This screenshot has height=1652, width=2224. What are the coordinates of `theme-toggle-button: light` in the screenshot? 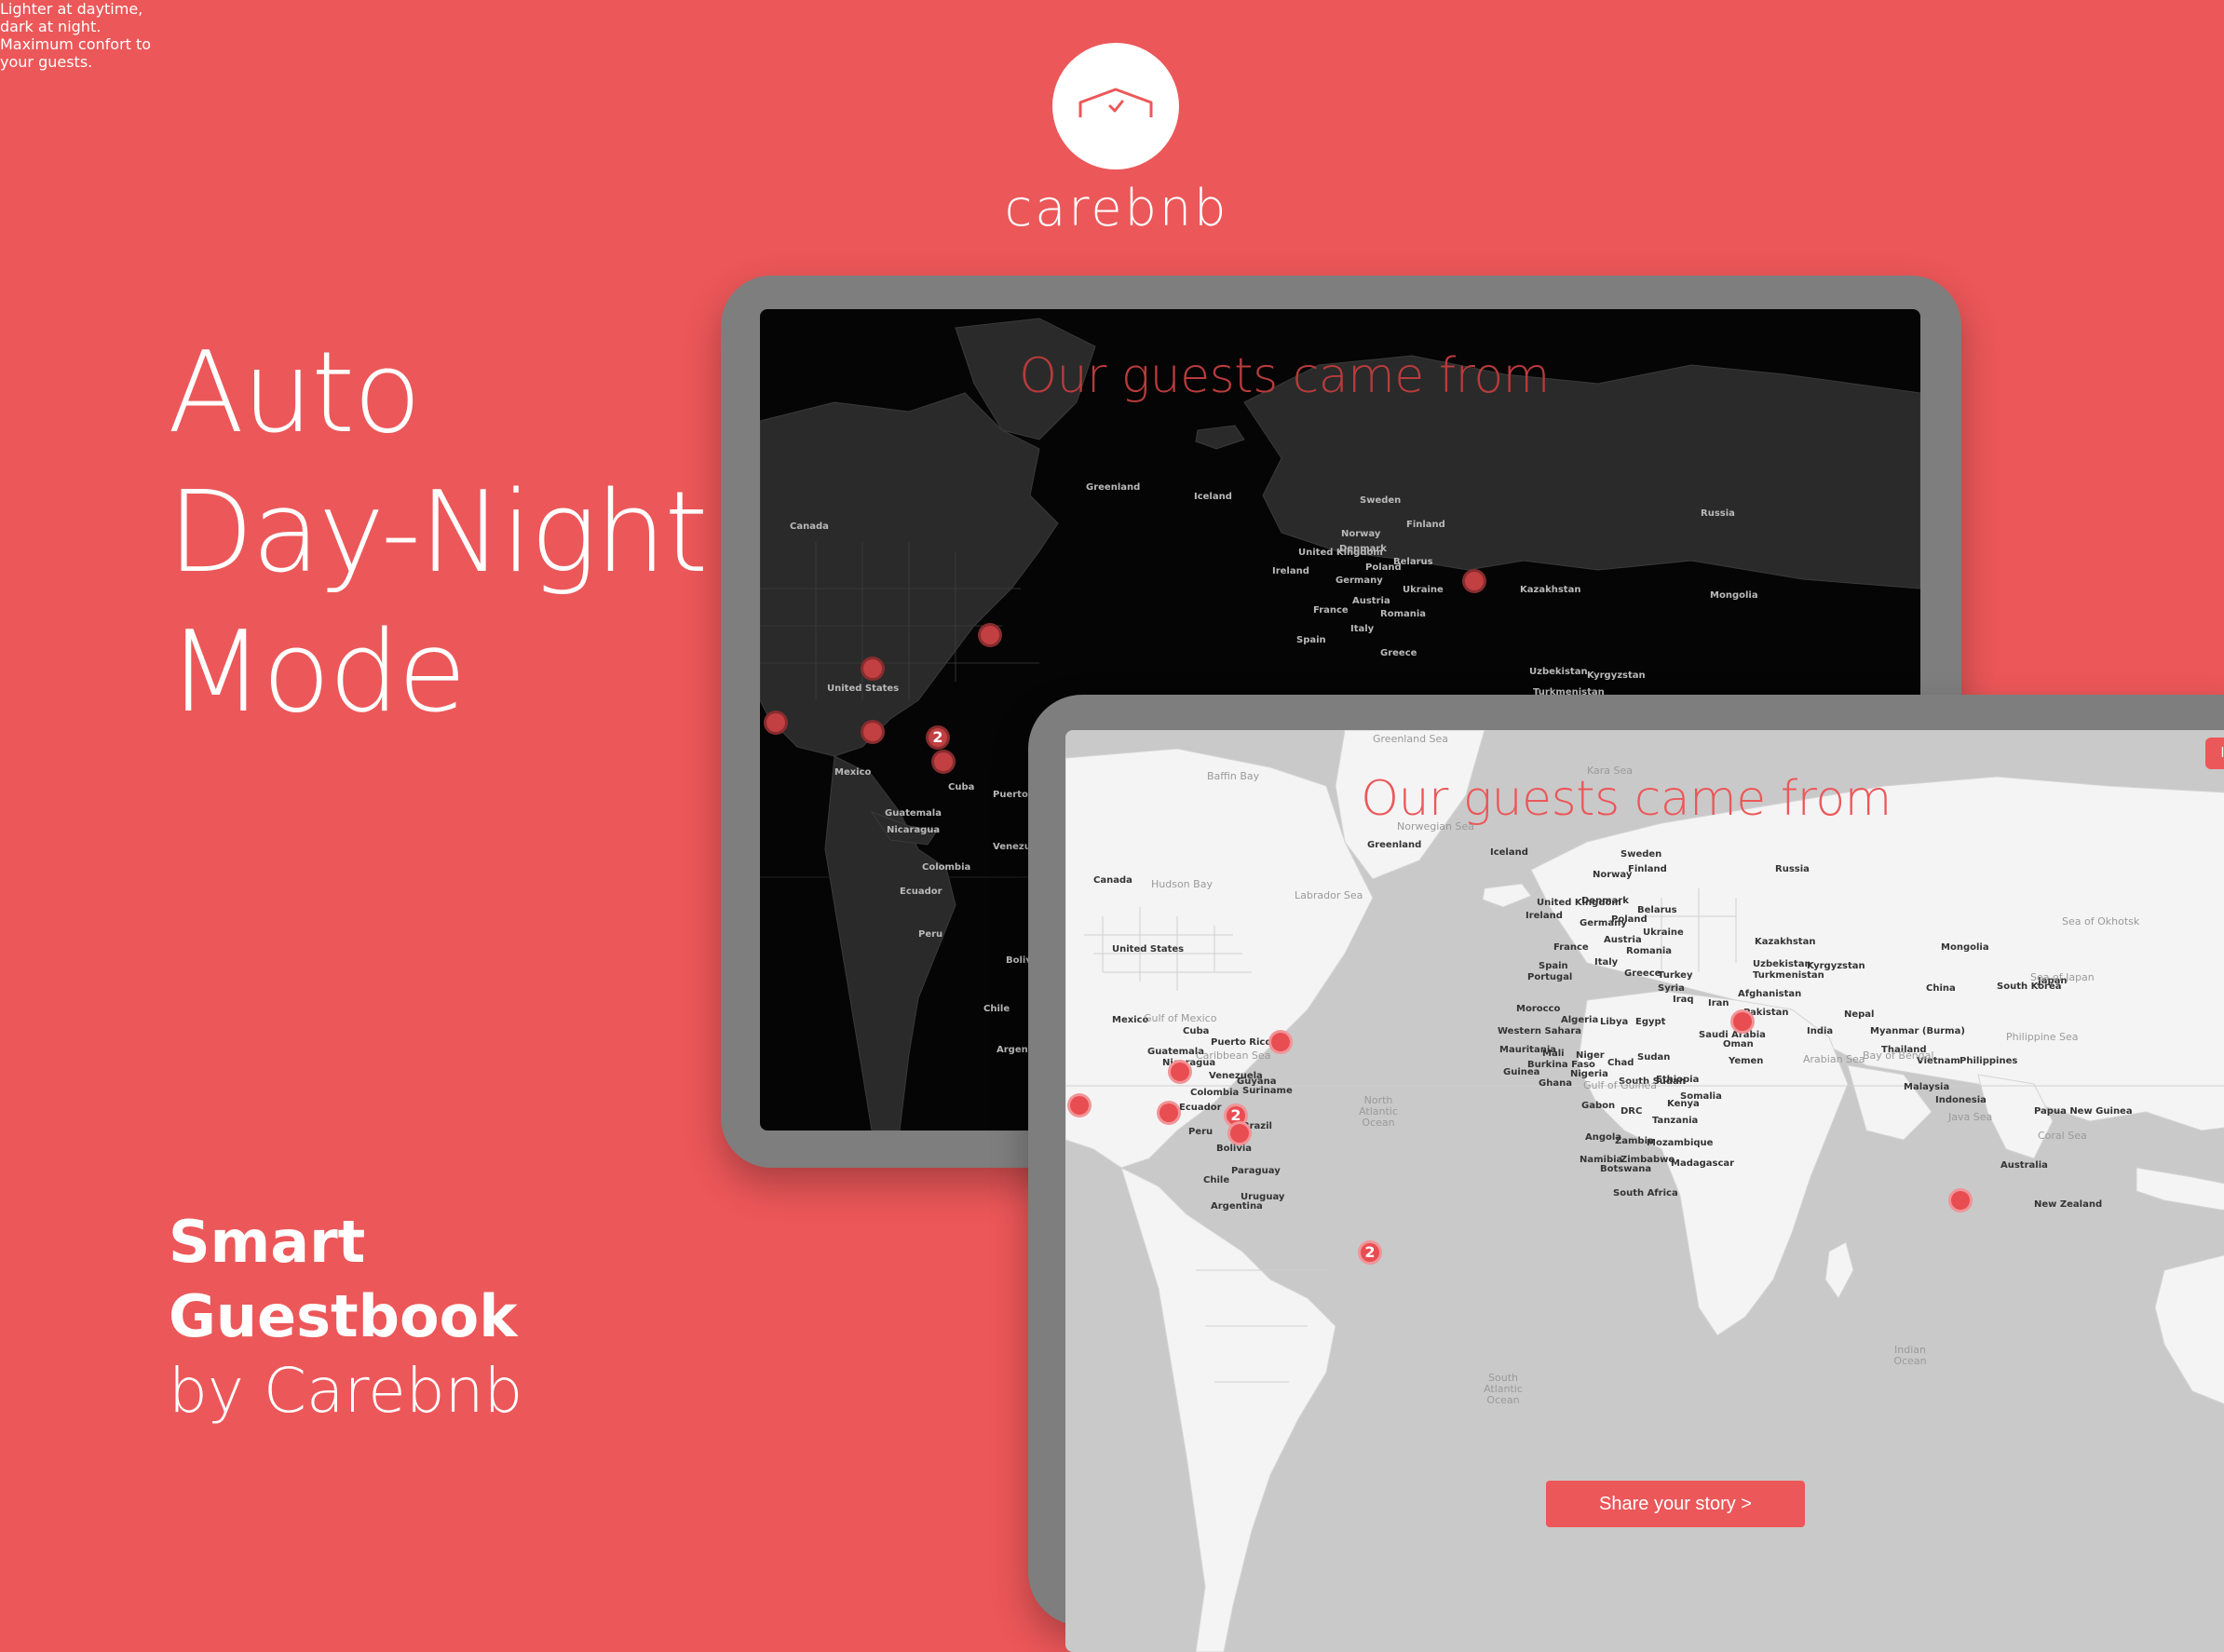 It's located at (2214, 753).